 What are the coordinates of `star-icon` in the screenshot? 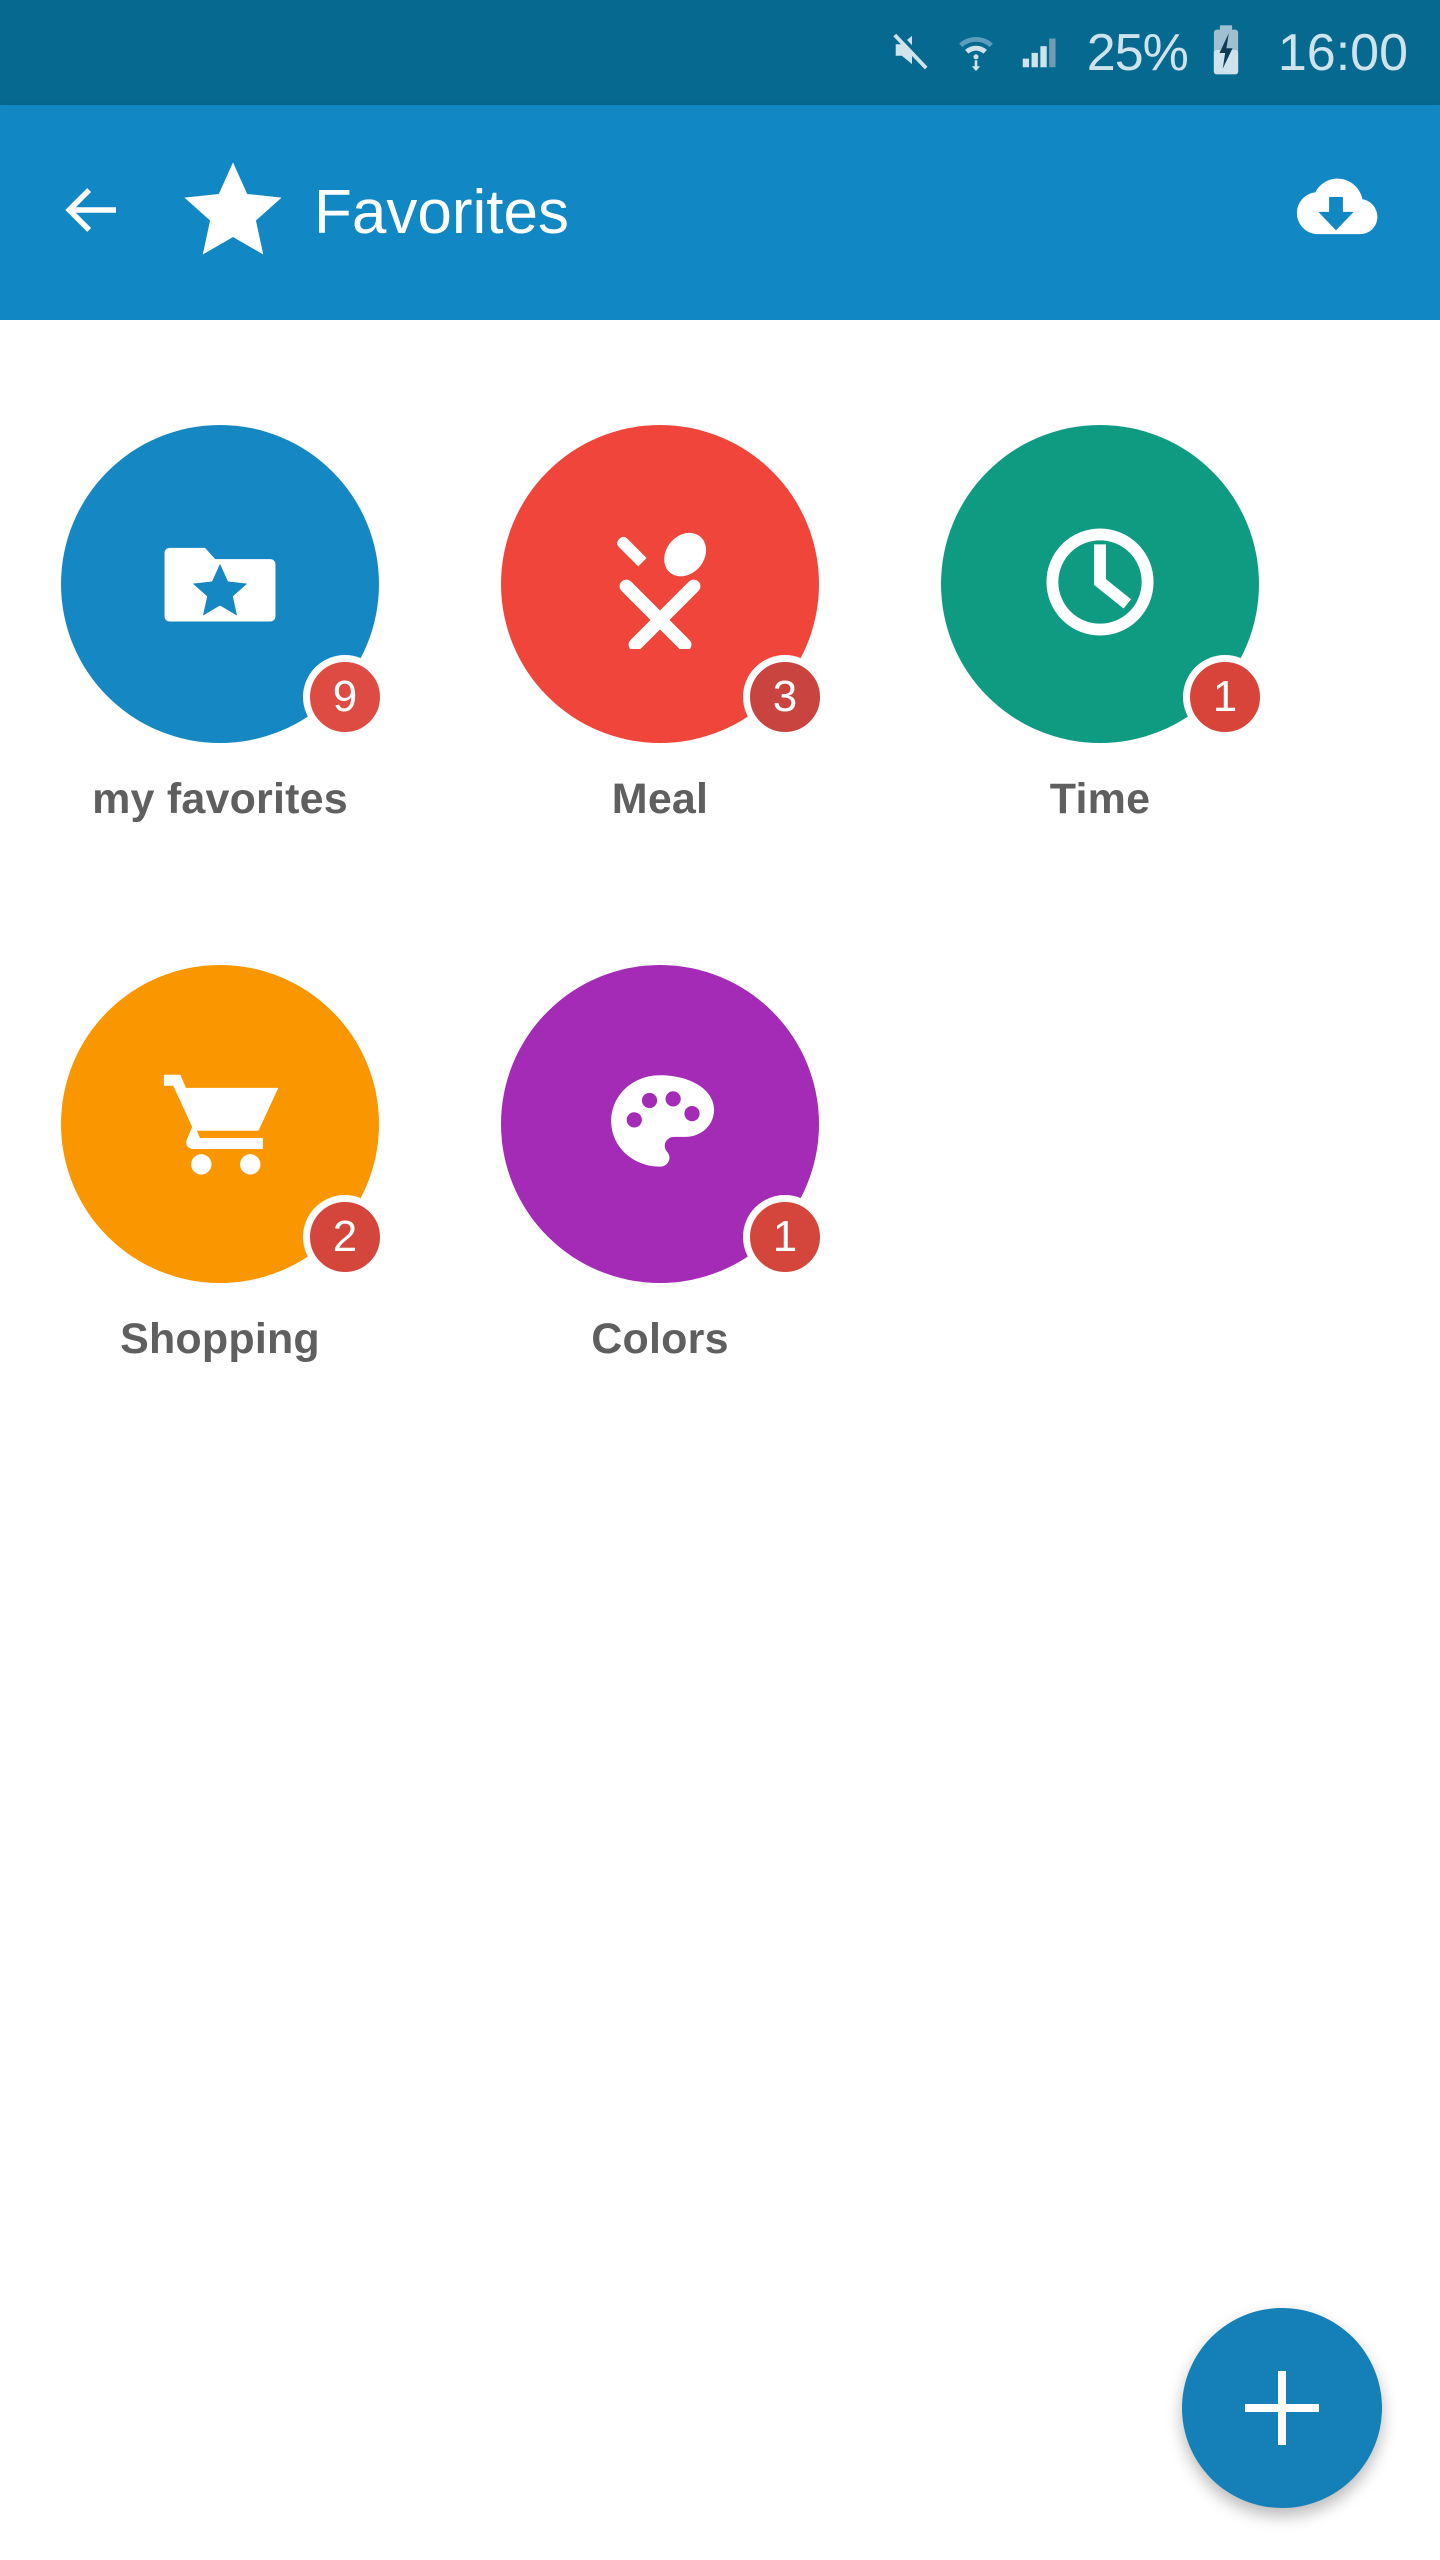 It's located at (233, 212).